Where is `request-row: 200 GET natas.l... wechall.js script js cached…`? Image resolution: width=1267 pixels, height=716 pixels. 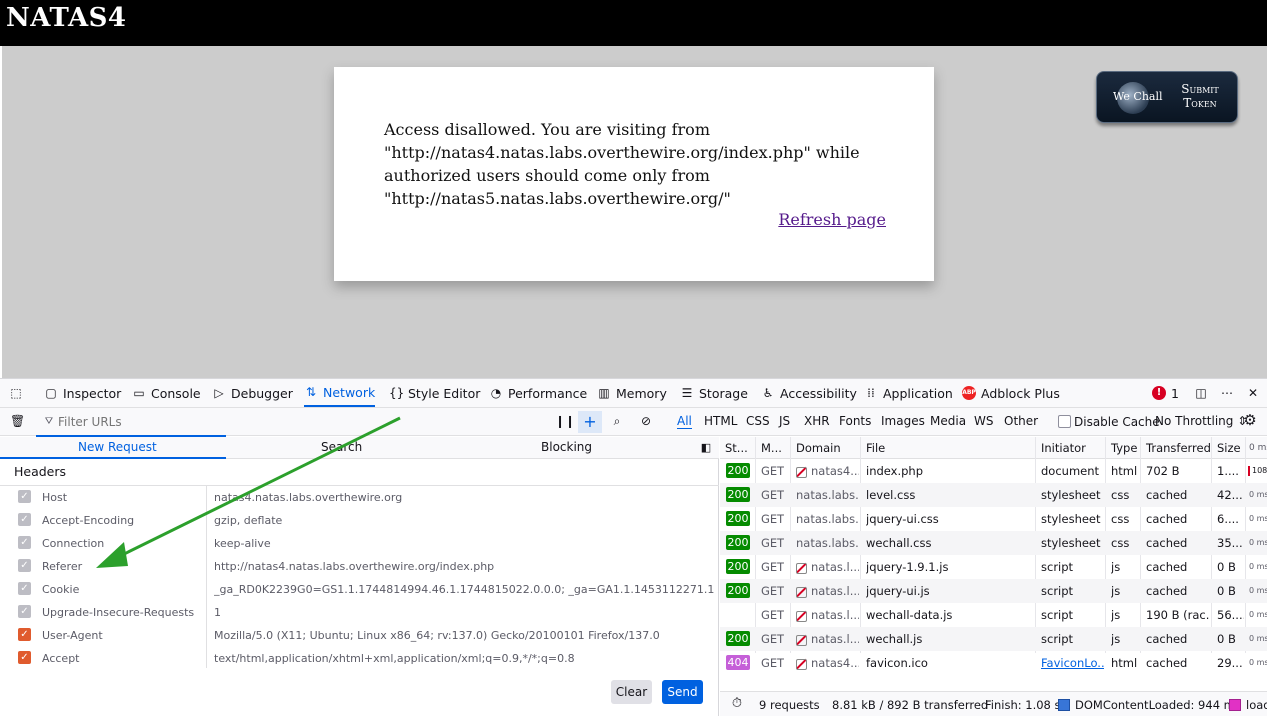 request-row: 200 GET natas.l... wechall.js script js cached… is located at coordinates (993, 639).